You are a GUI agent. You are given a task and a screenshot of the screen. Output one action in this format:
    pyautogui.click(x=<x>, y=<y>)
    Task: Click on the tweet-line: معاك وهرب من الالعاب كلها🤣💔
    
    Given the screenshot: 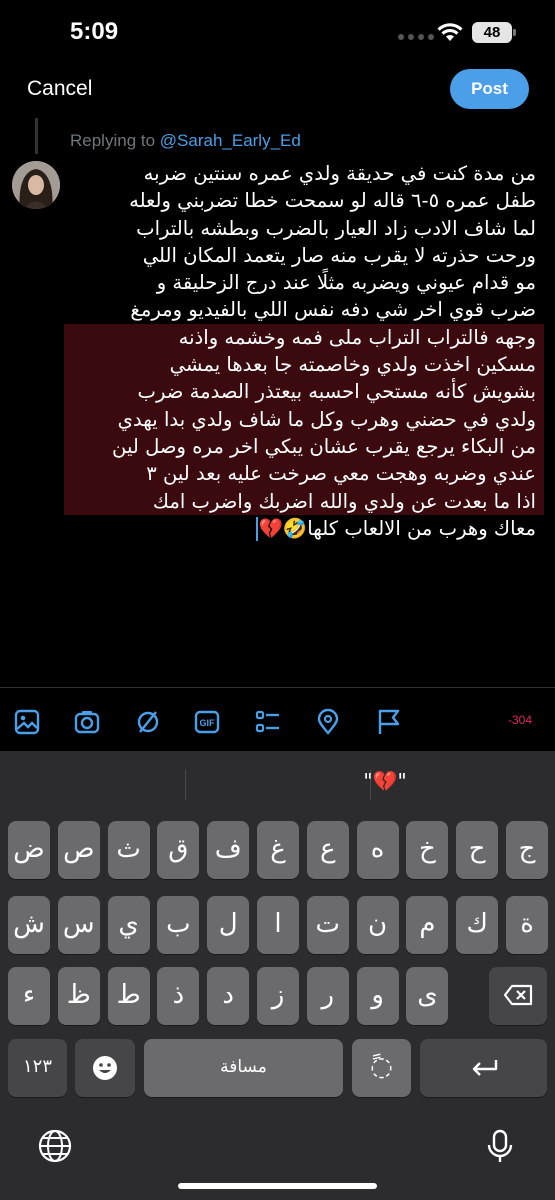 What is the action you would take?
    pyautogui.click(x=396, y=529)
    